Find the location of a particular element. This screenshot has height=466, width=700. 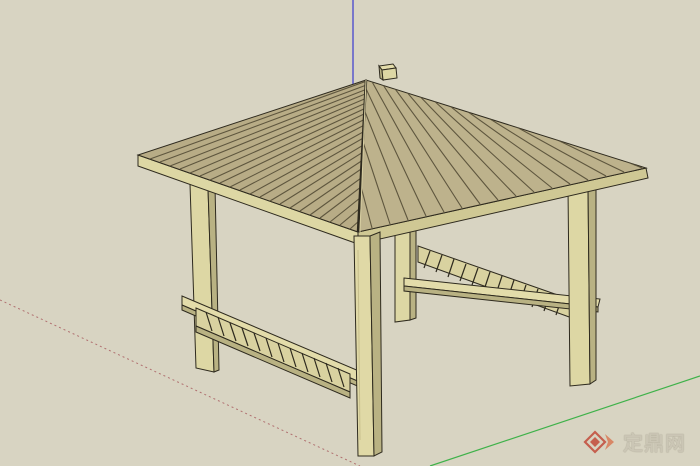

post-back-left is located at coordinates (405, 273).